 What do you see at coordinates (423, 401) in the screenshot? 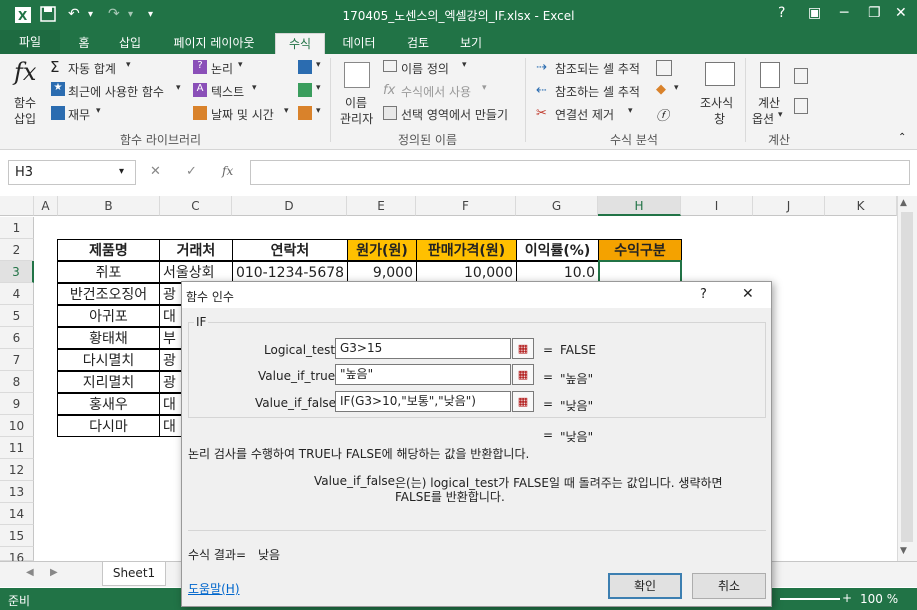
I see `value-if-false-input: IF(G3>10,"보통","낮음")` at bounding box center [423, 401].